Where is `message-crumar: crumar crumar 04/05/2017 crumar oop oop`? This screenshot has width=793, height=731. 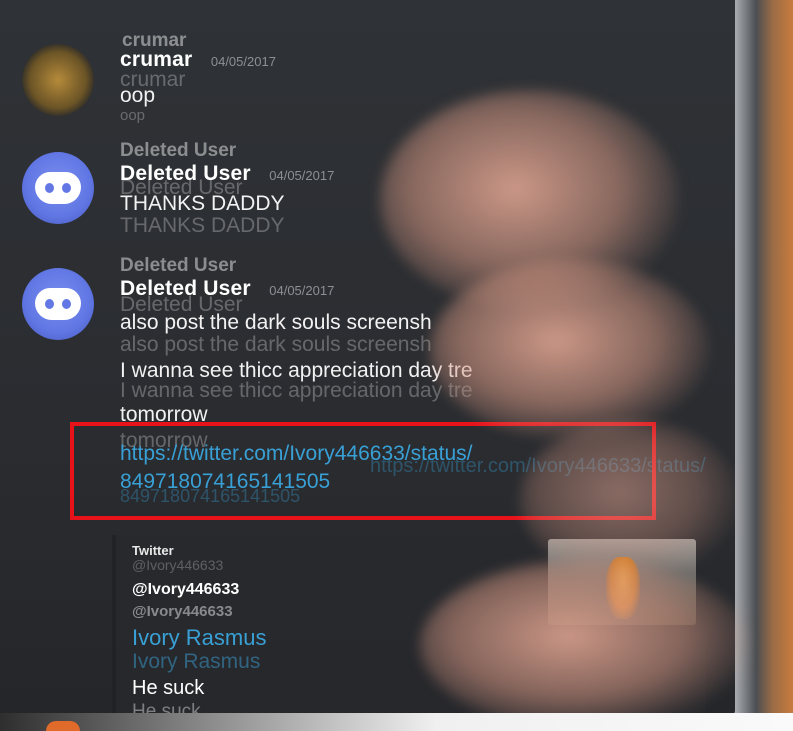
message-crumar: crumar crumar 04/05/2017 crumar oop oop is located at coordinates (198, 78).